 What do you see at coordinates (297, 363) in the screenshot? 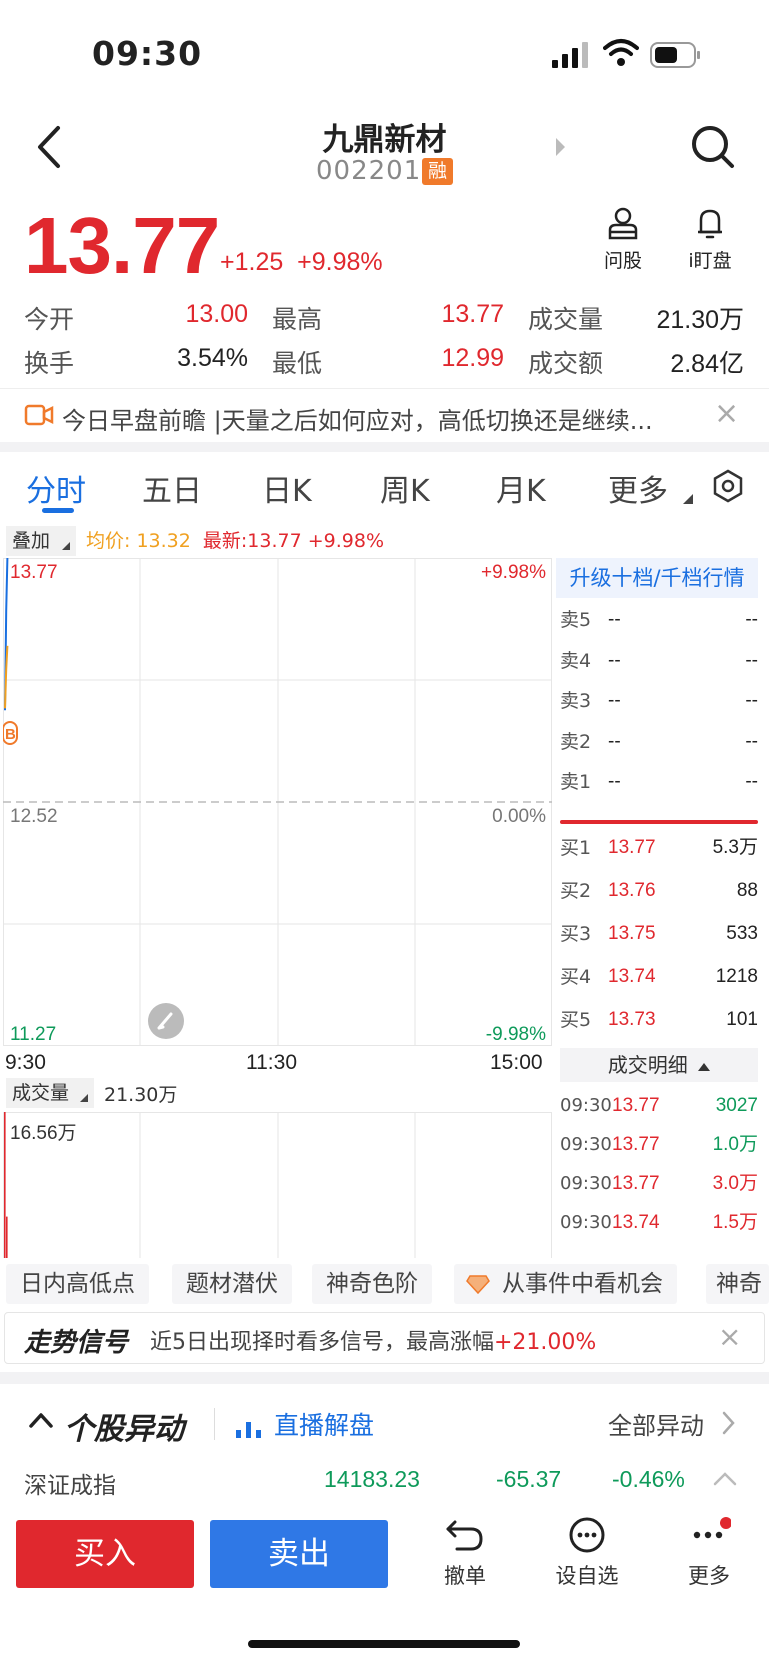
I see `low-label: 最低` at bounding box center [297, 363].